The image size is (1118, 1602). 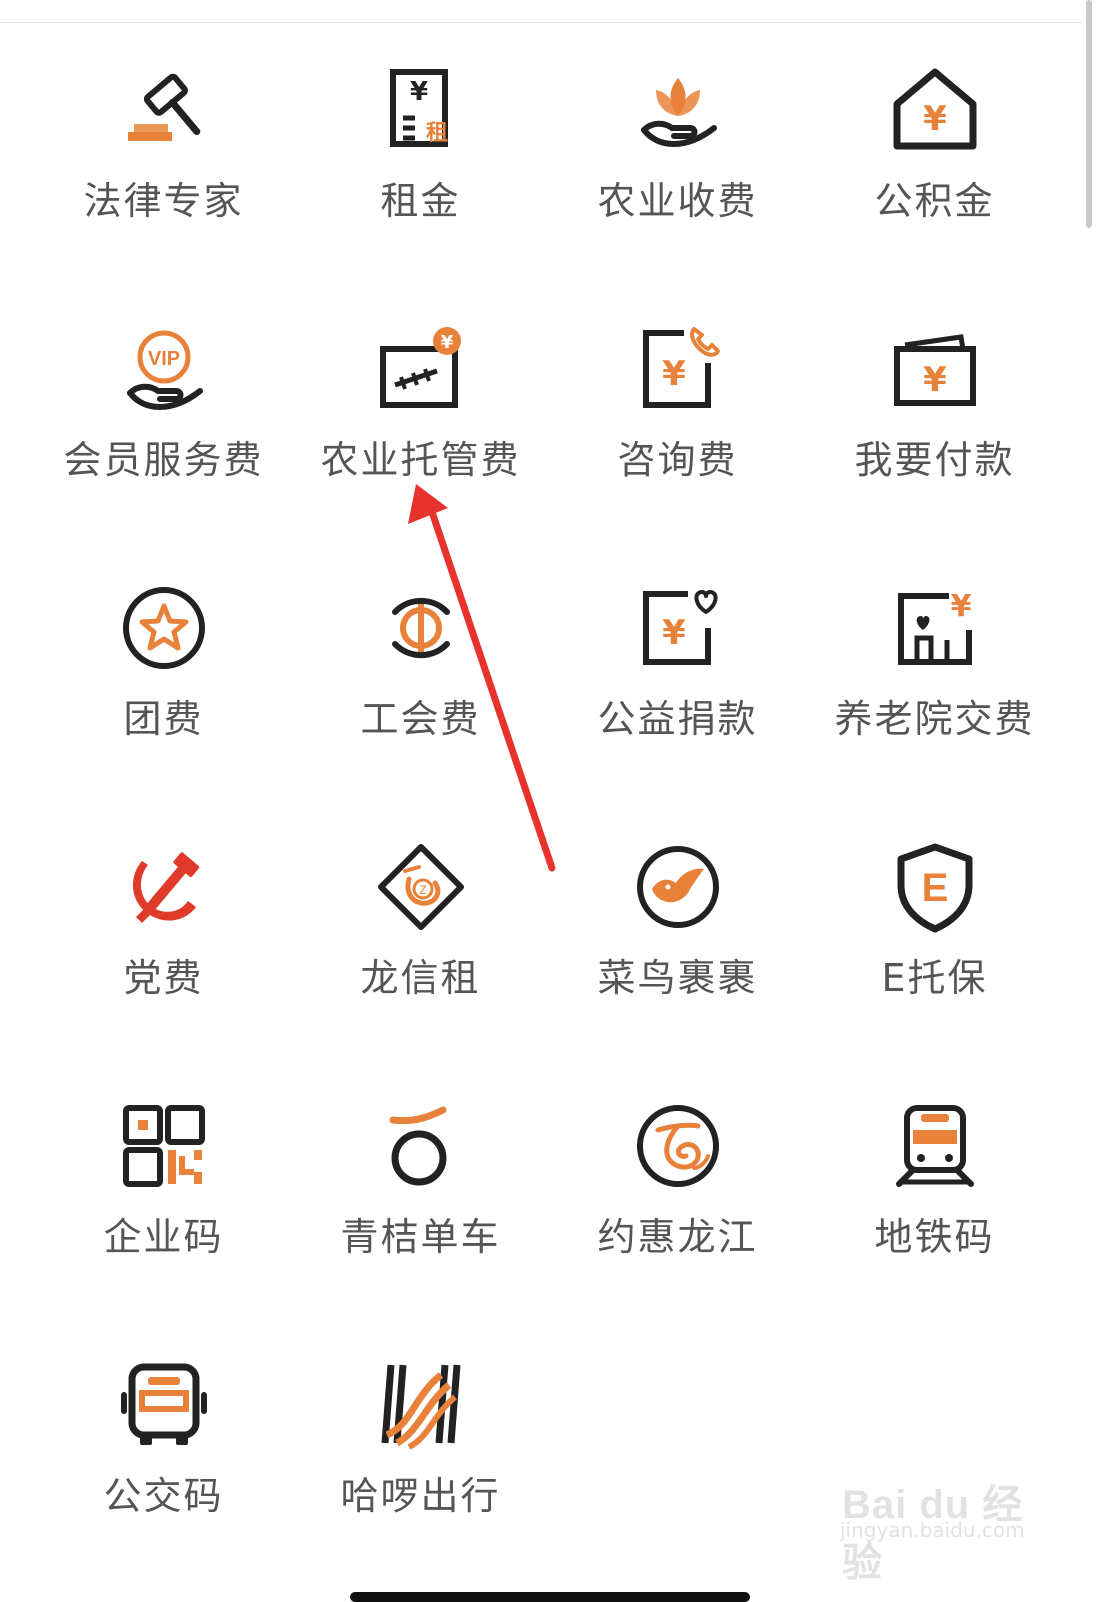 I want to click on elder-home-icon: ¥, so click(x=935, y=628).